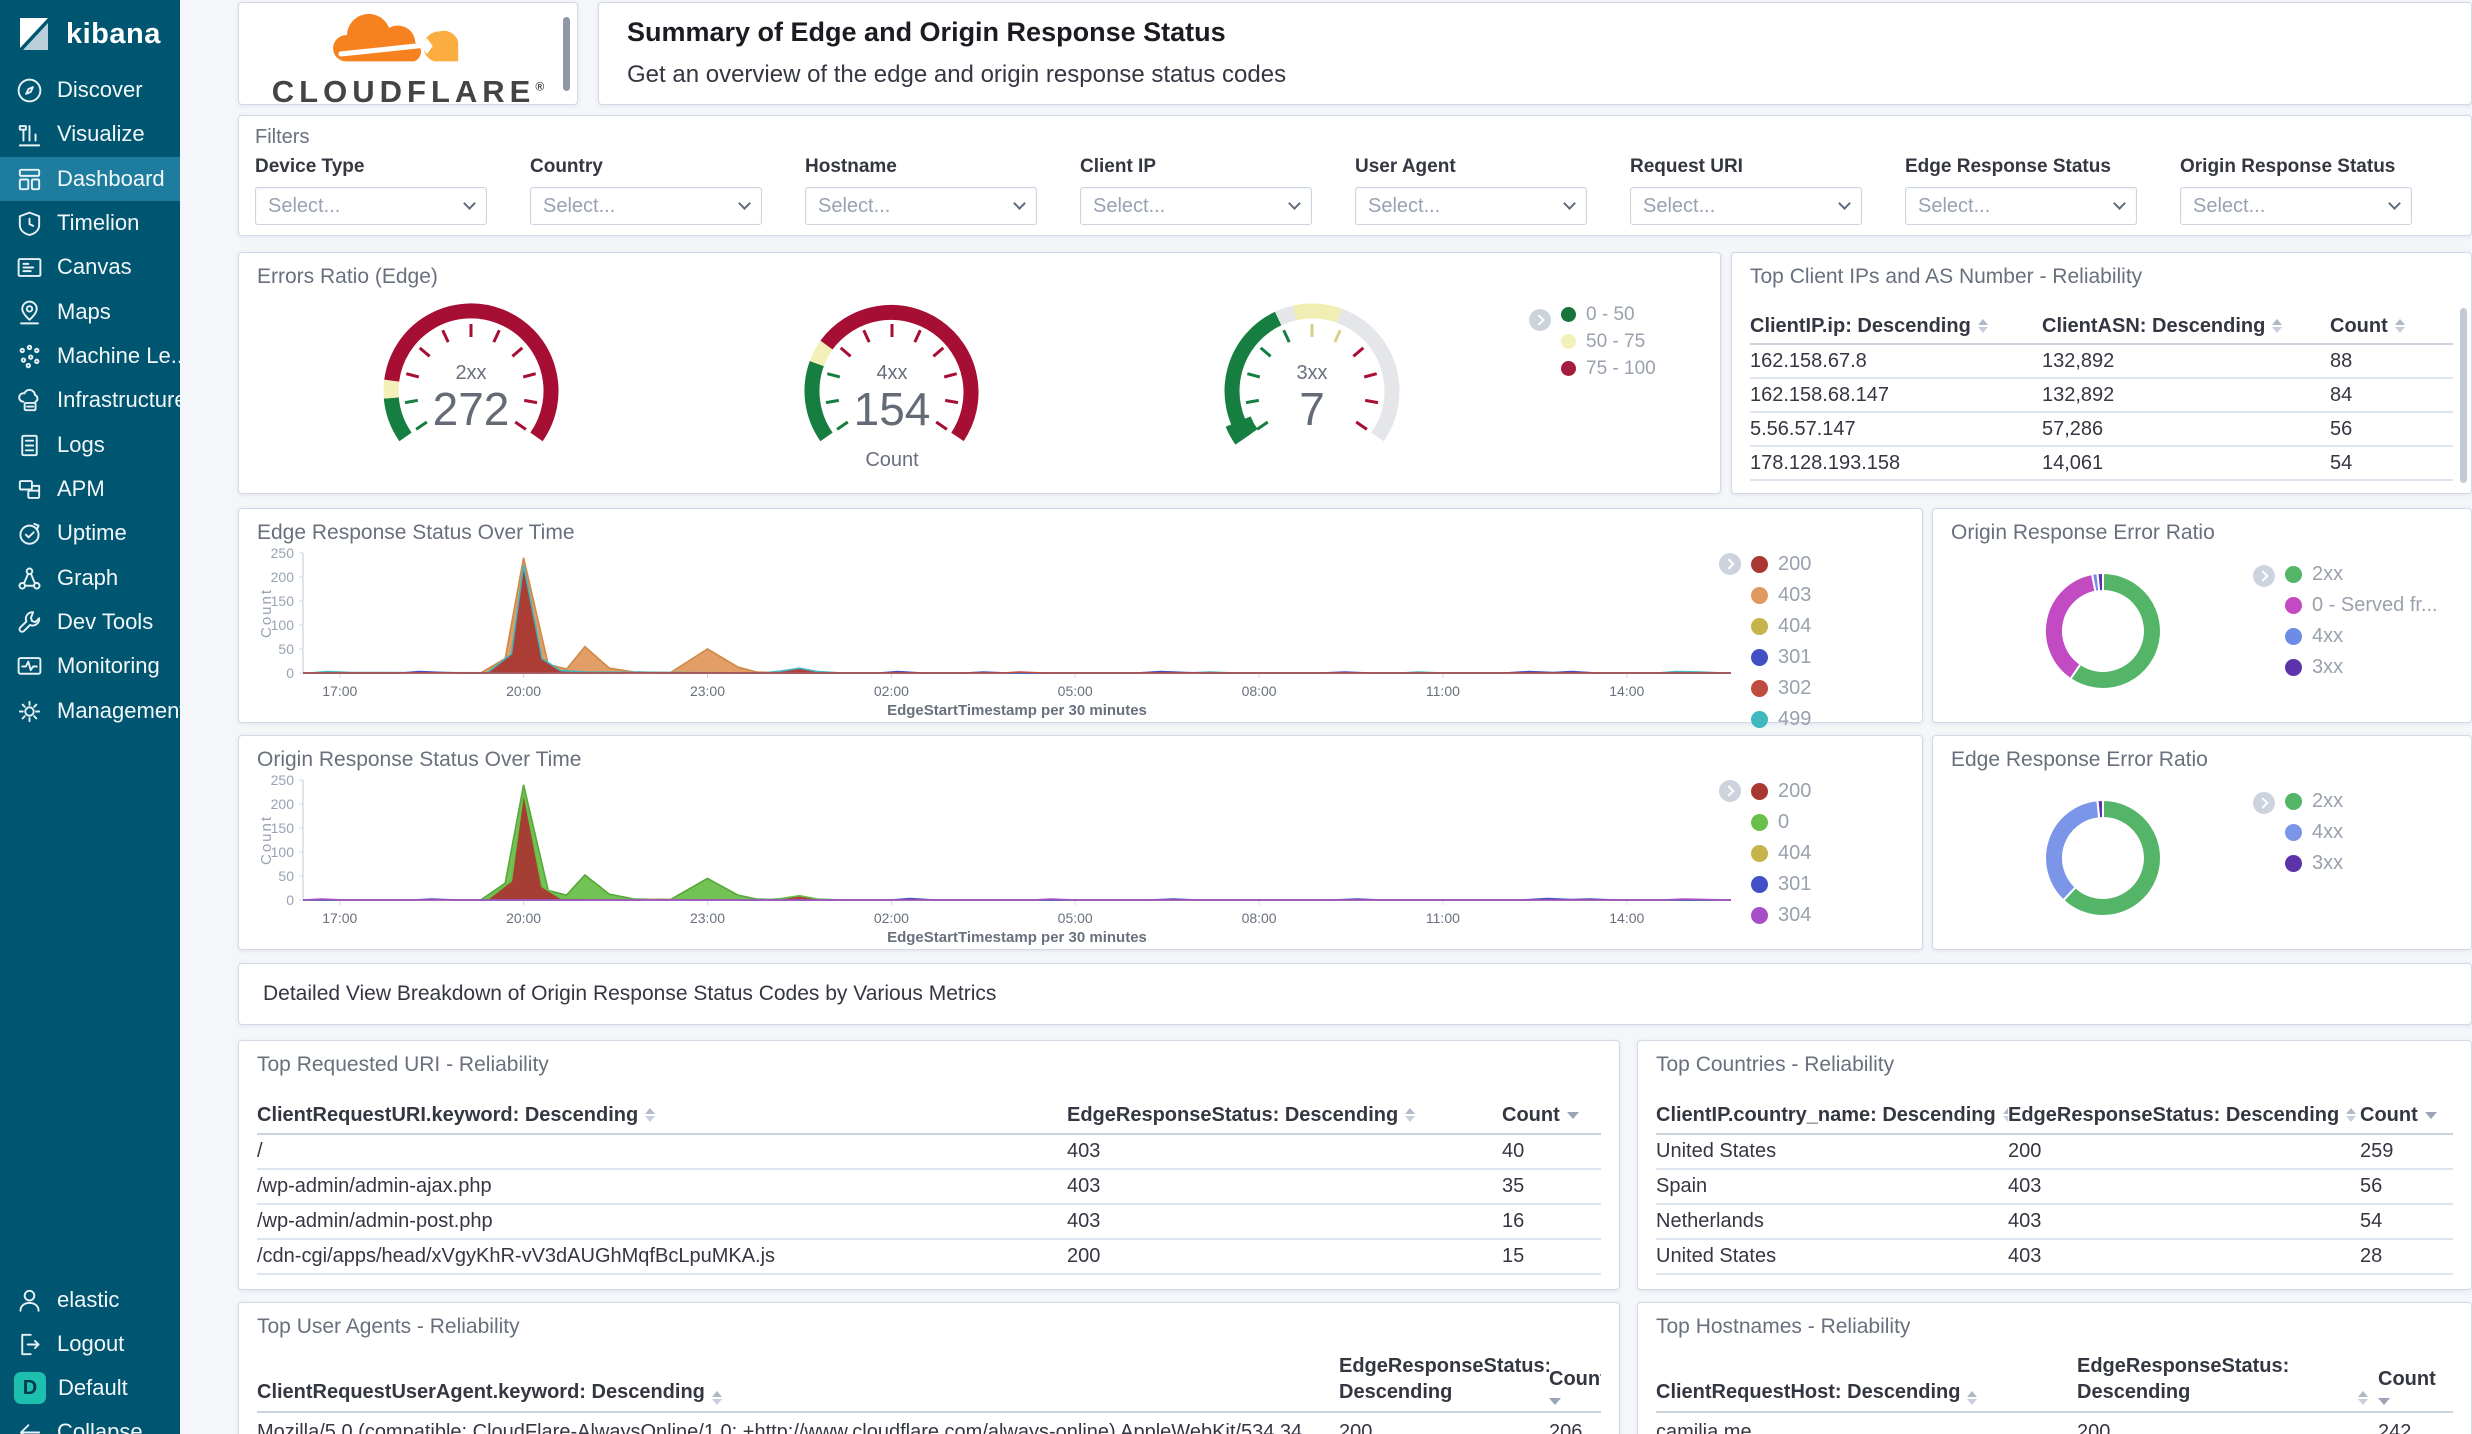  Describe the element at coordinates (90, 90) in the screenshot. I see `sidebar-item-discover: Discover` at that location.